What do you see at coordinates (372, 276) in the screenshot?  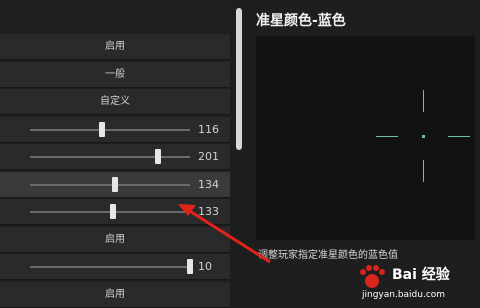 I see `paw-logo-icon` at bounding box center [372, 276].